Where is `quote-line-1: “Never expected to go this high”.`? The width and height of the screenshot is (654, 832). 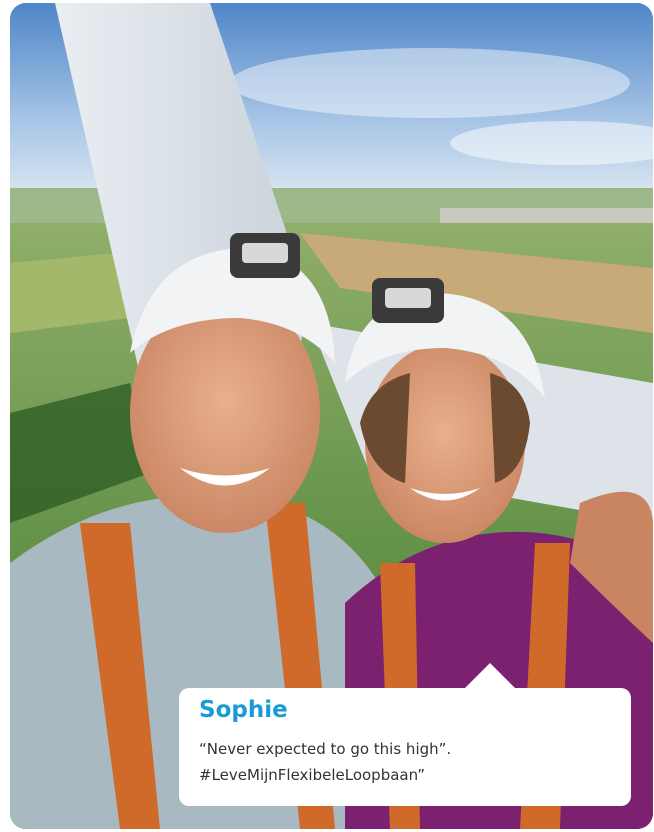
quote-line-1: “Never expected to go this high”. is located at coordinates (325, 749).